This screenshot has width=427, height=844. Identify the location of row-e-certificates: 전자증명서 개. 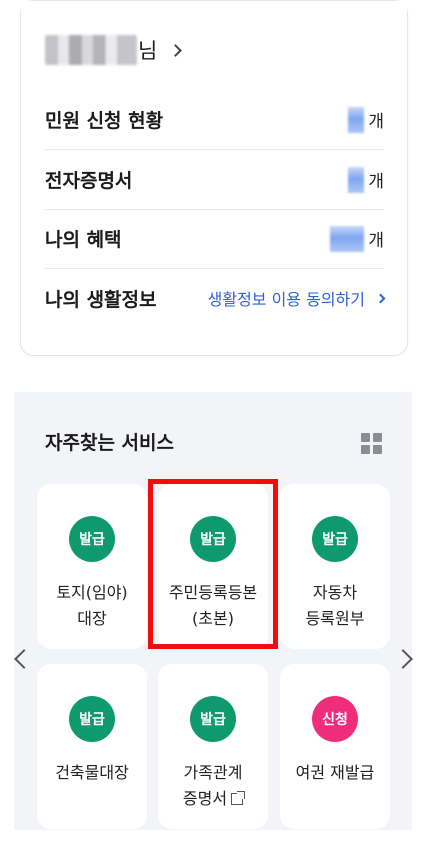
(214, 180).